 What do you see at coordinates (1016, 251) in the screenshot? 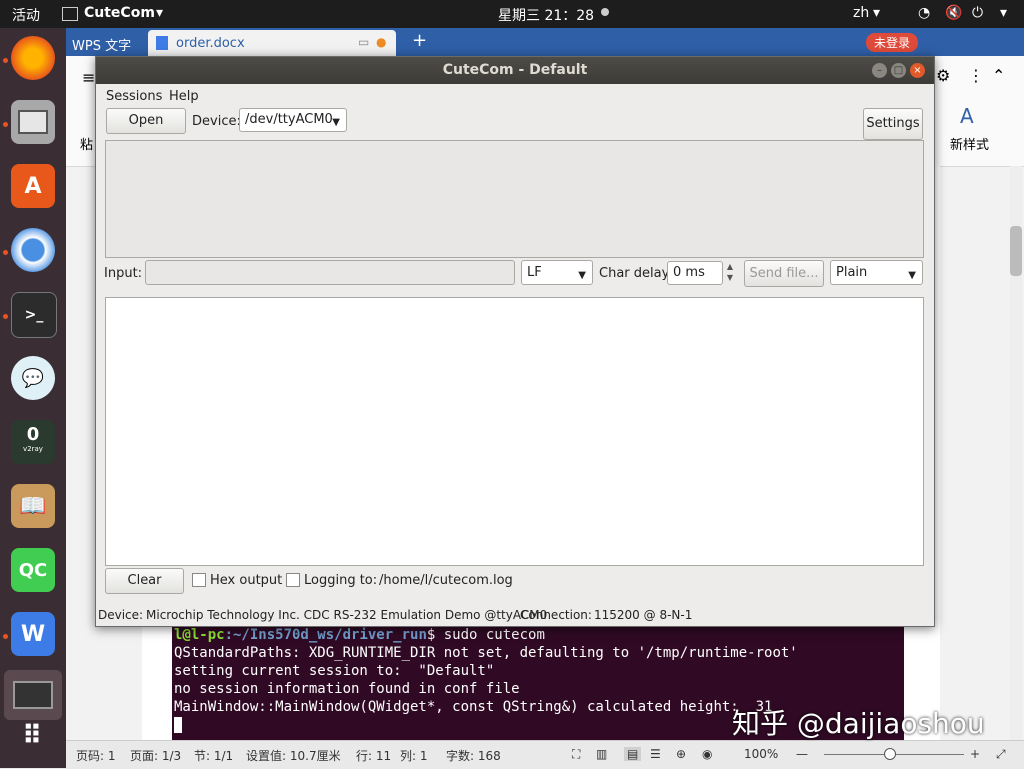
I see `scrollbar-thumb` at bounding box center [1016, 251].